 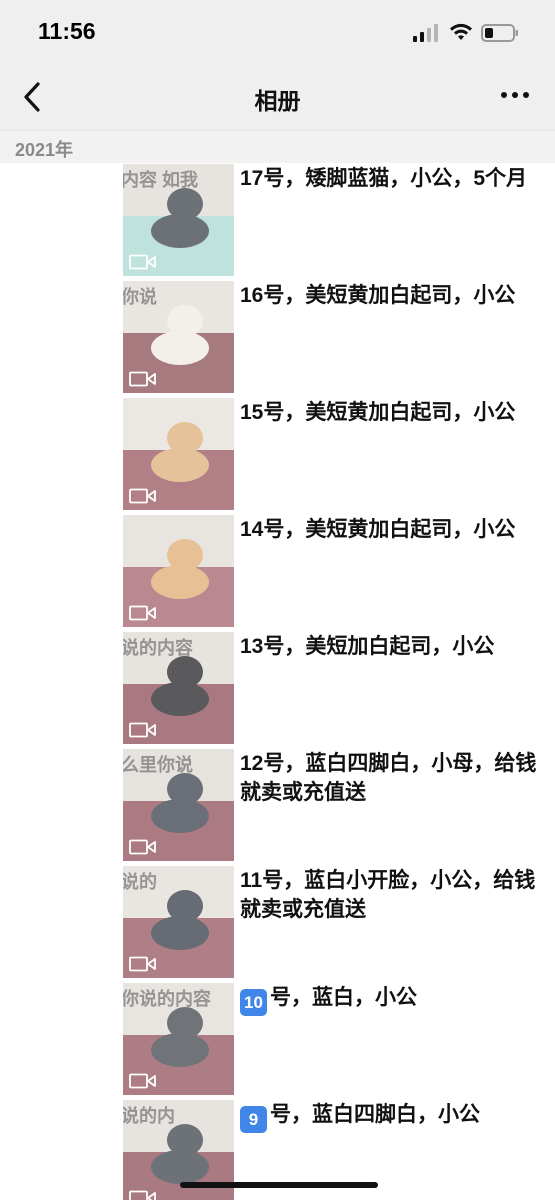 I want to click on status-icons, so click(x=473, y=33).